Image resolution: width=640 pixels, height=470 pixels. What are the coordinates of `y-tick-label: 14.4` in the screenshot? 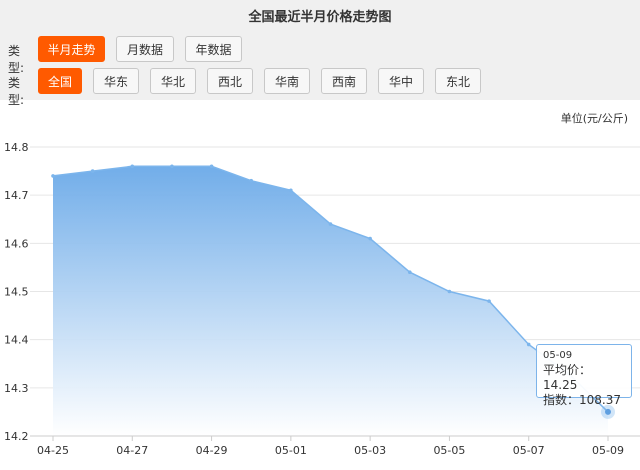 It's located at (16, 340).